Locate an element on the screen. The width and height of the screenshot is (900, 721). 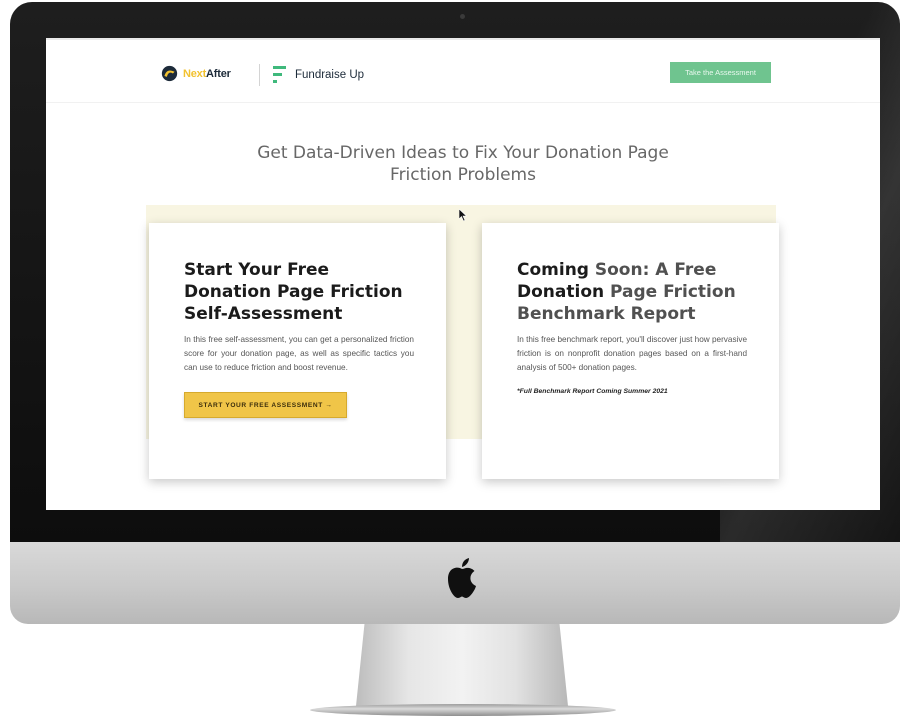
nextafter-logo: NextAfter is located at coordinates (196, 73).